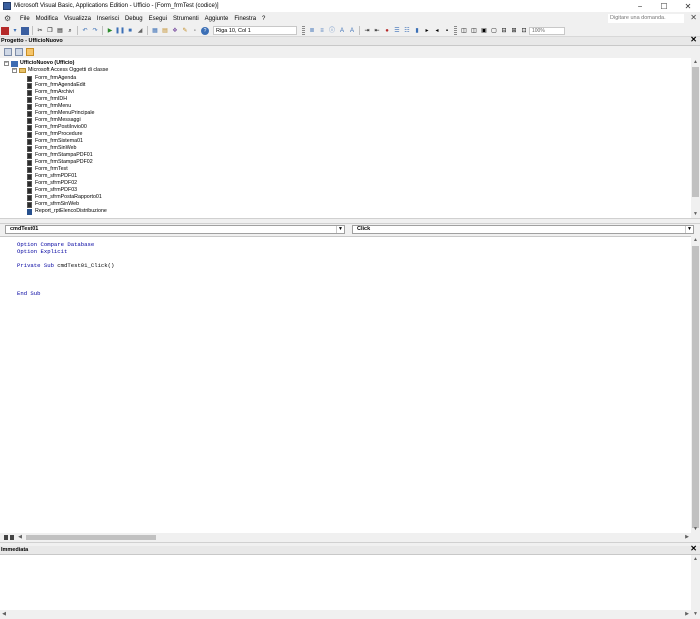 This screenshot has height=619, width=700. Describe the element at coordinates (57, 127) in the screenshot. I see `tree-item: Form_frmPostiInvio00` at that location.